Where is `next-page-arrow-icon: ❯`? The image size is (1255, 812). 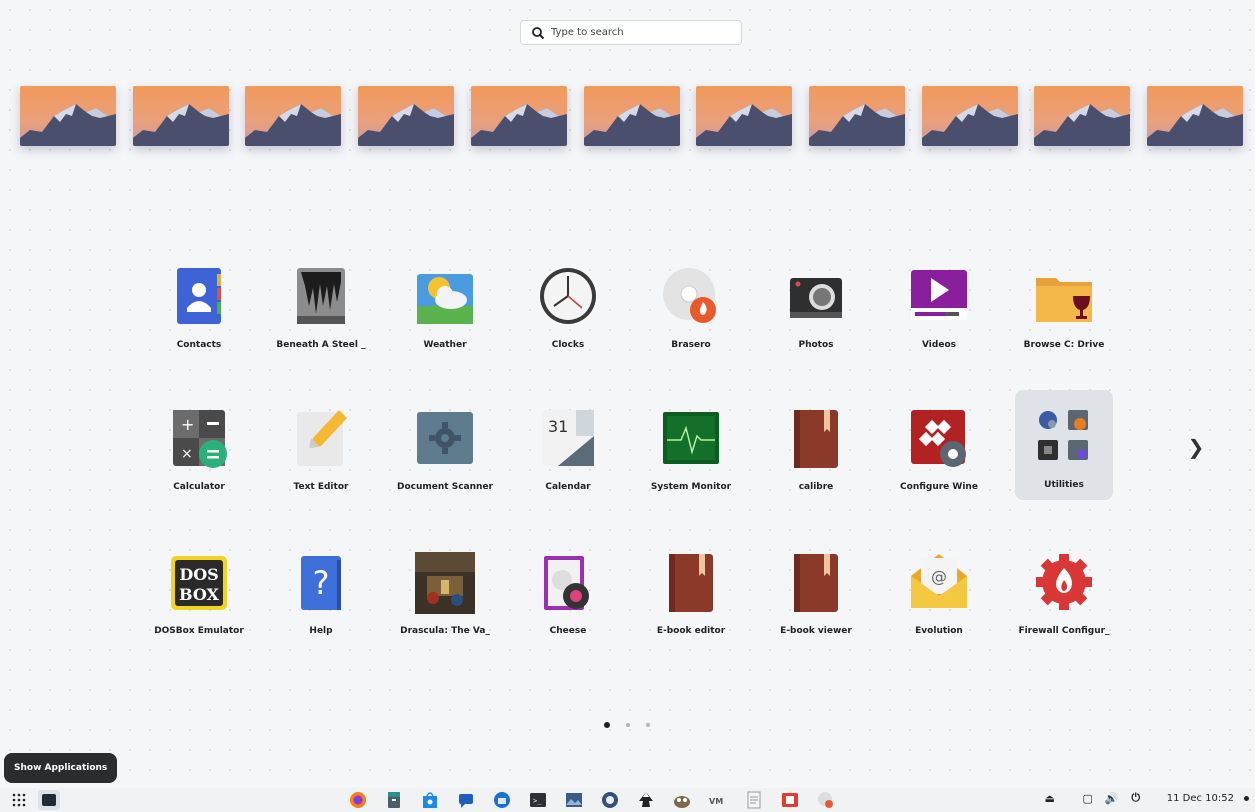
next-page-arrow-icon: ❯ is located at coordinates (1196, 447).